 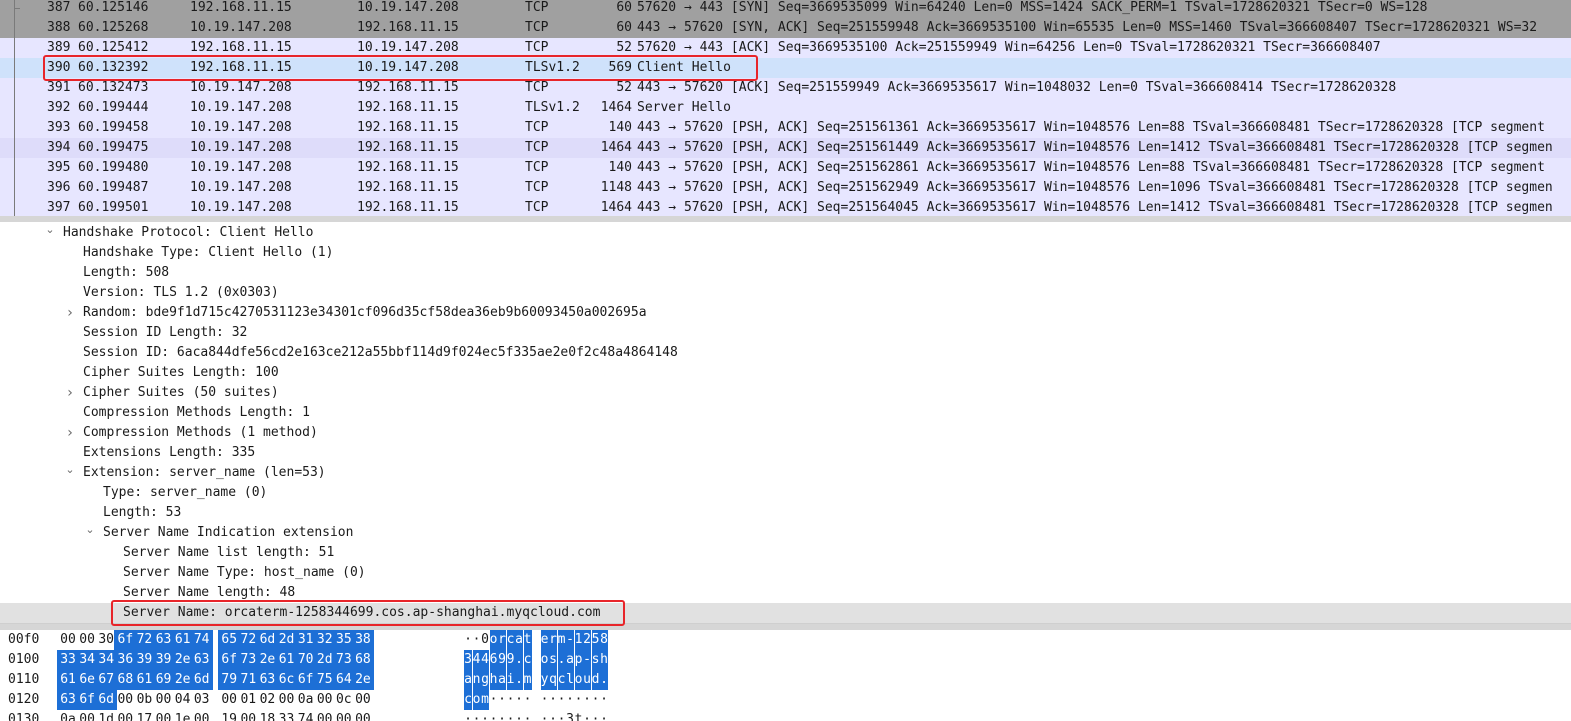 I want to click on detail-field: Session ID Length: 32, so click(x=785, y=333).